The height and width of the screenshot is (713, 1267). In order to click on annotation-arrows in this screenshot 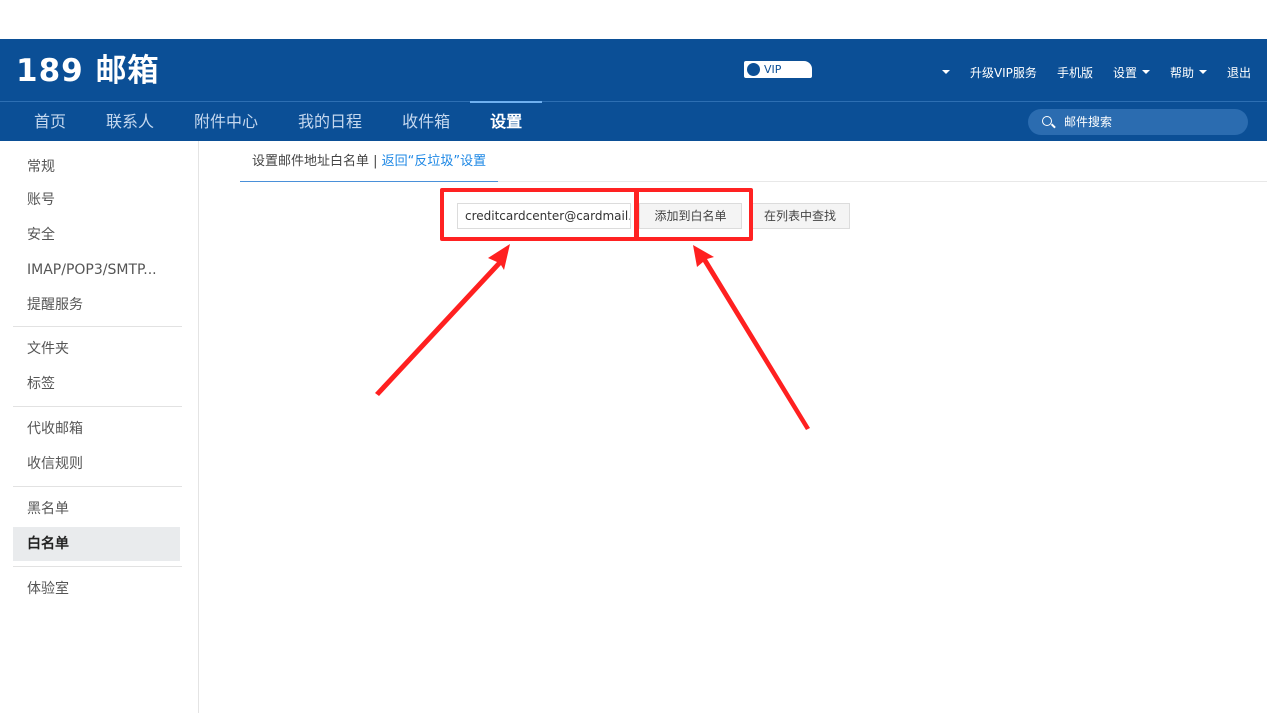, I will do `click(592, 337)`.